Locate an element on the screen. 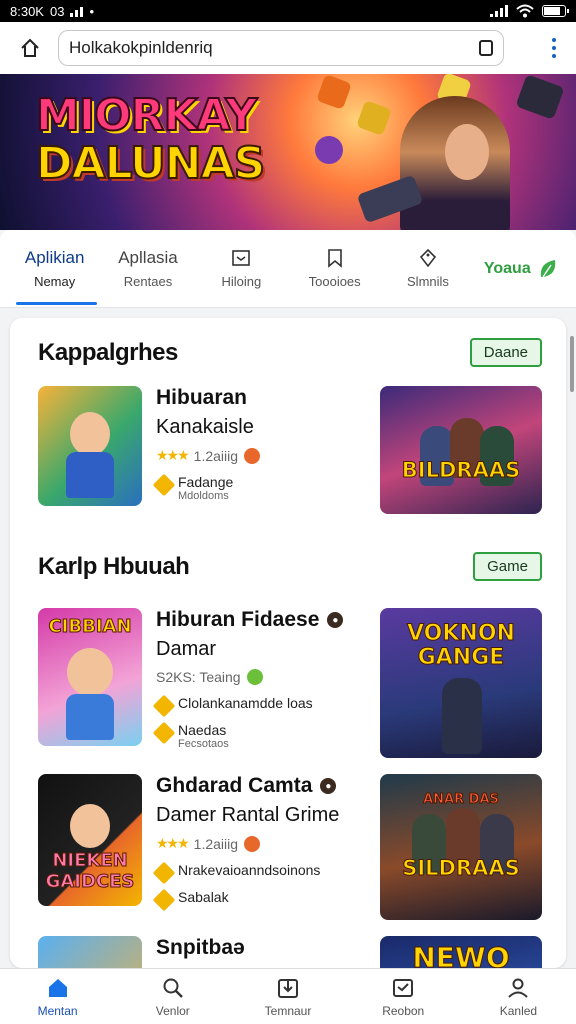  floating-crate-icon is located at coordinates (374, 118).